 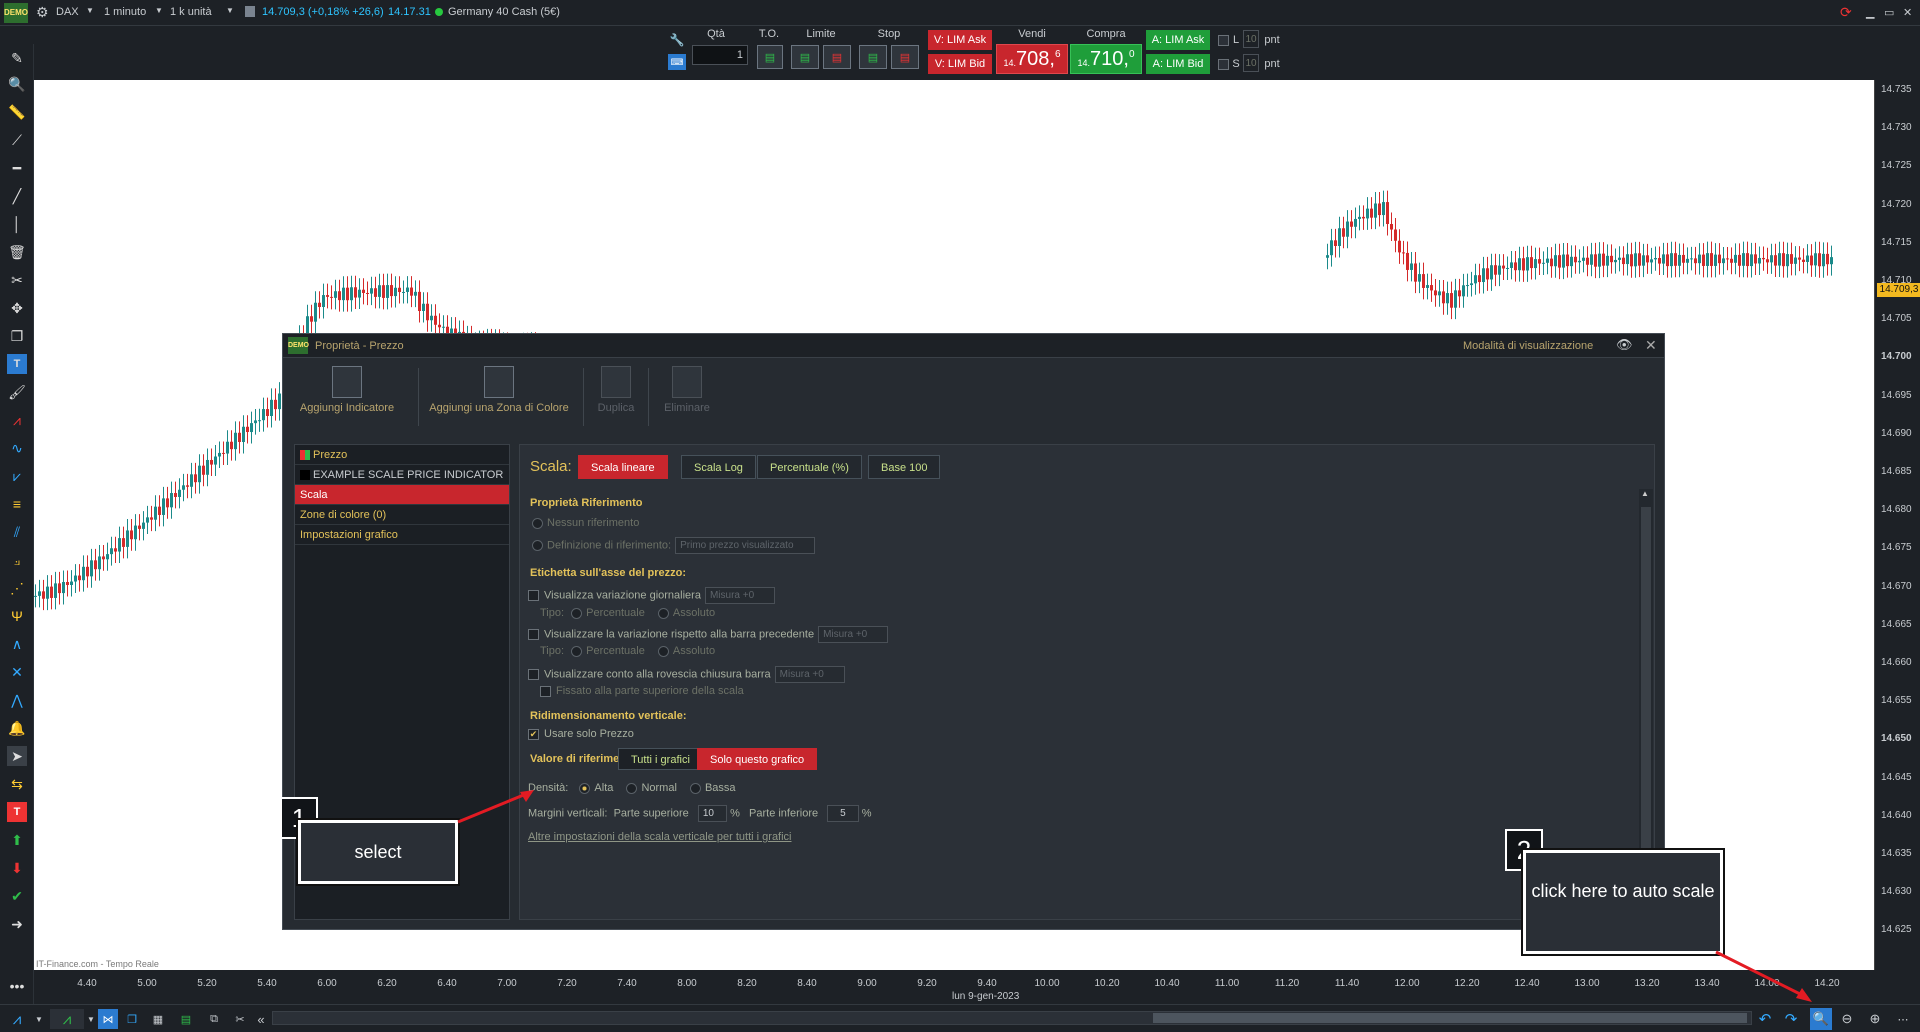 What do you see at coordinates (17, 308) in the screenshot?
I see `move-icon: ✥` at bounding box center [17, 308].